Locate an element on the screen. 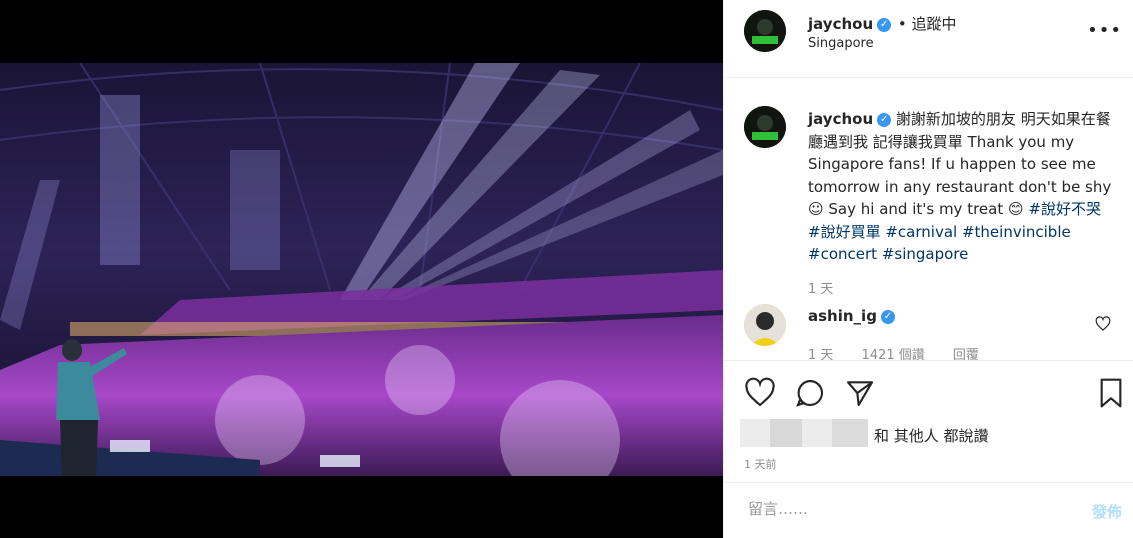 The height and width of the screenshot is (538, 1133). hashtag-link: #說好買單 is located at coordinates (844, 232).